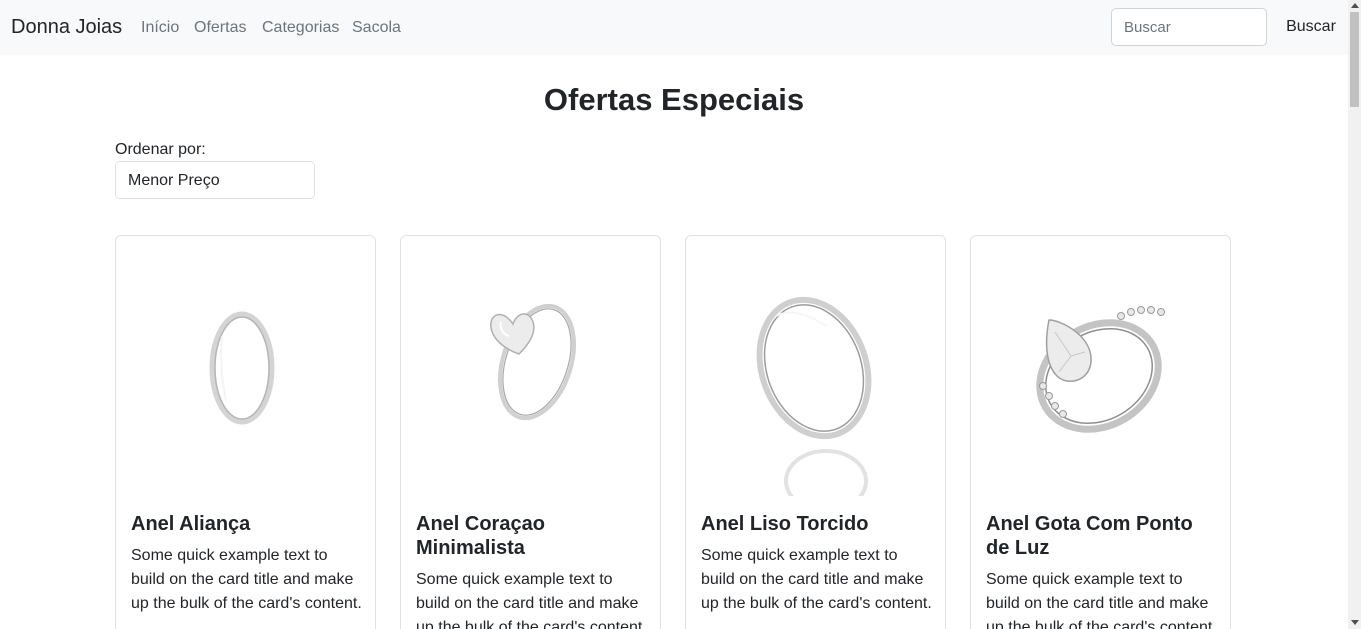 This screenshot has width=1361, height=629. What do you see at coordinates (66, 27) in the screenshot?
I see `brand-logo: Donna Joias` at bounding box center [66, 27].